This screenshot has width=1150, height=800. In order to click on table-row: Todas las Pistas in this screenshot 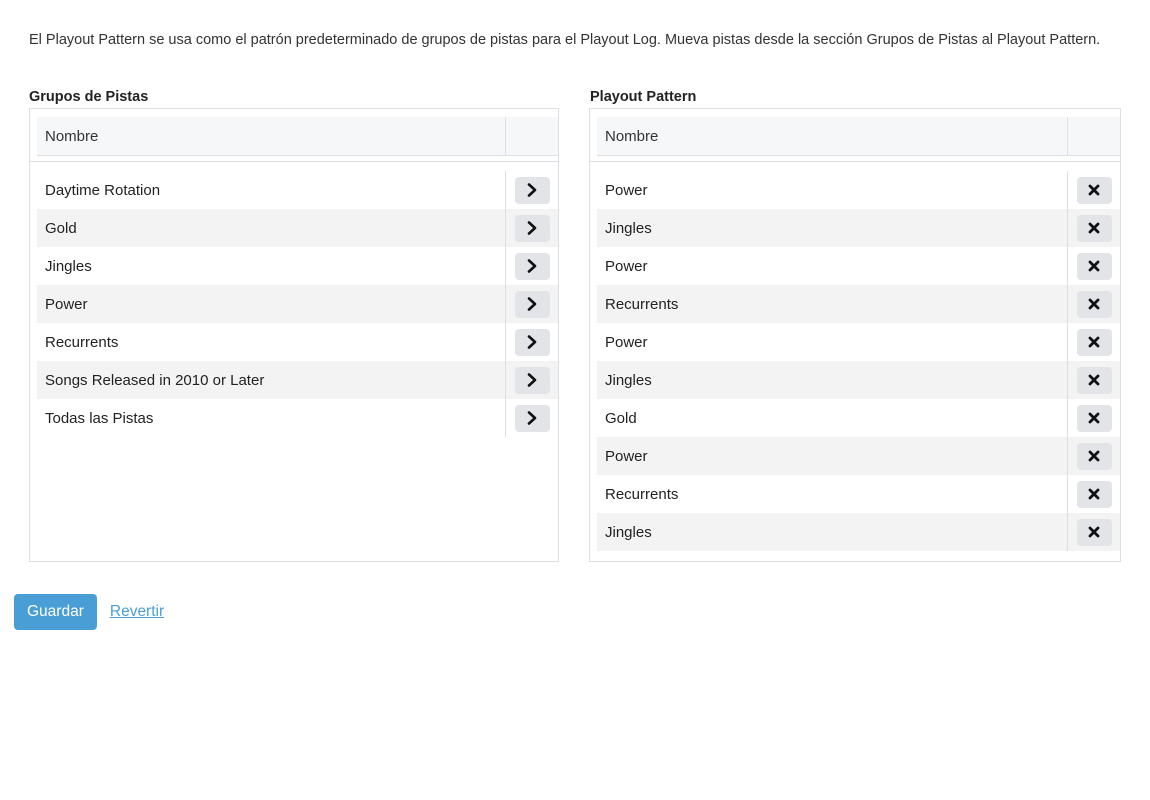, I will do `click(297, 418)`.